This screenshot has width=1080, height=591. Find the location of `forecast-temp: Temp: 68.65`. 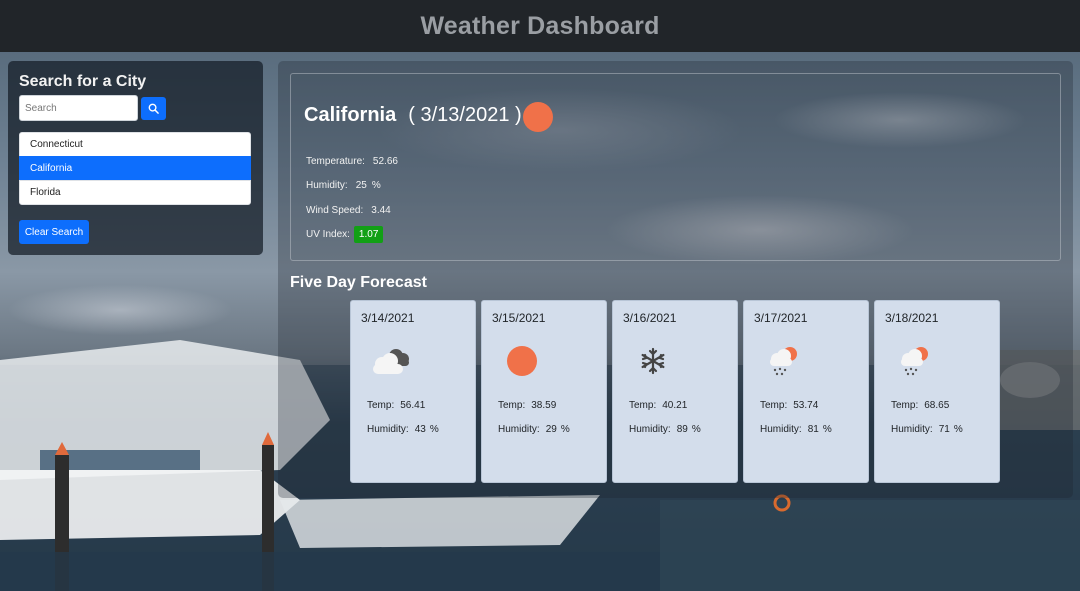

forecast-temp: Temp: 68.65 is located at coordinates (920, 405).